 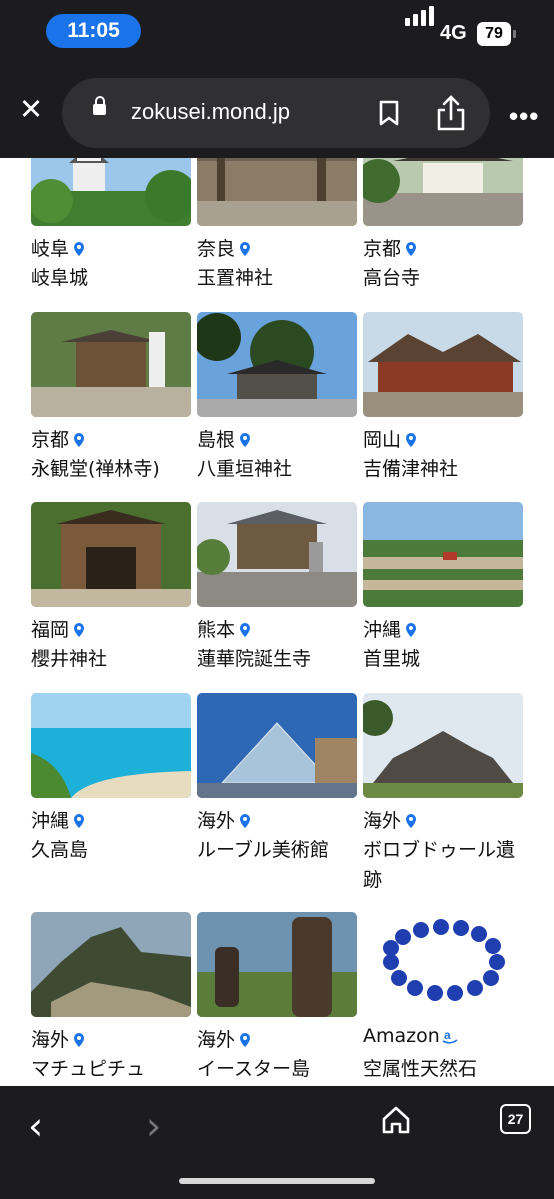 What do you see at coordinates (235, 278) in the screenshot?
I see `place-name: 玉置神社` at bounding box center [235, 278].